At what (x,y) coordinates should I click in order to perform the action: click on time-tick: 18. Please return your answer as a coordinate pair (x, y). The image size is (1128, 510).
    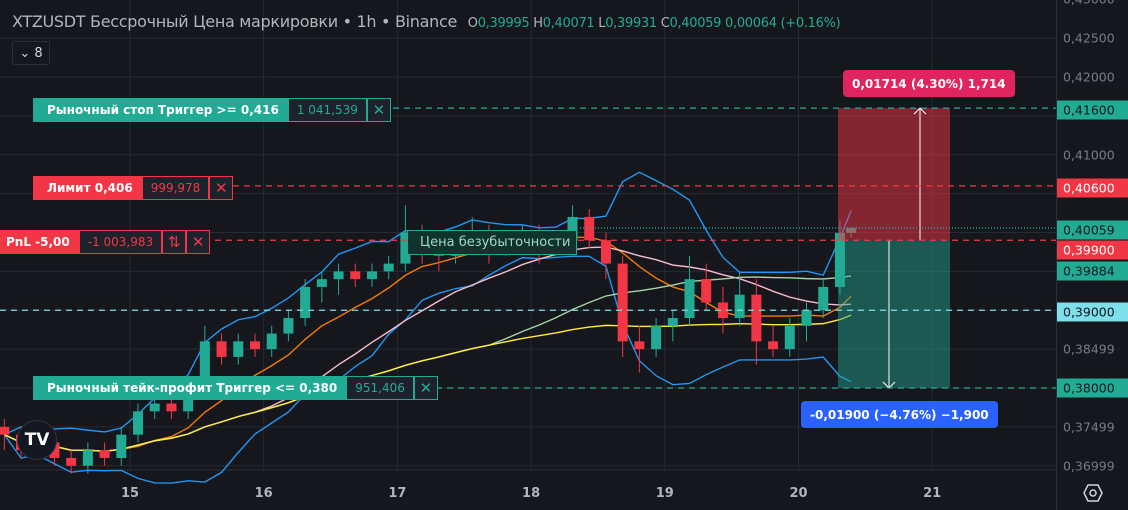
    Looking at the image, I should click on (531, 493).